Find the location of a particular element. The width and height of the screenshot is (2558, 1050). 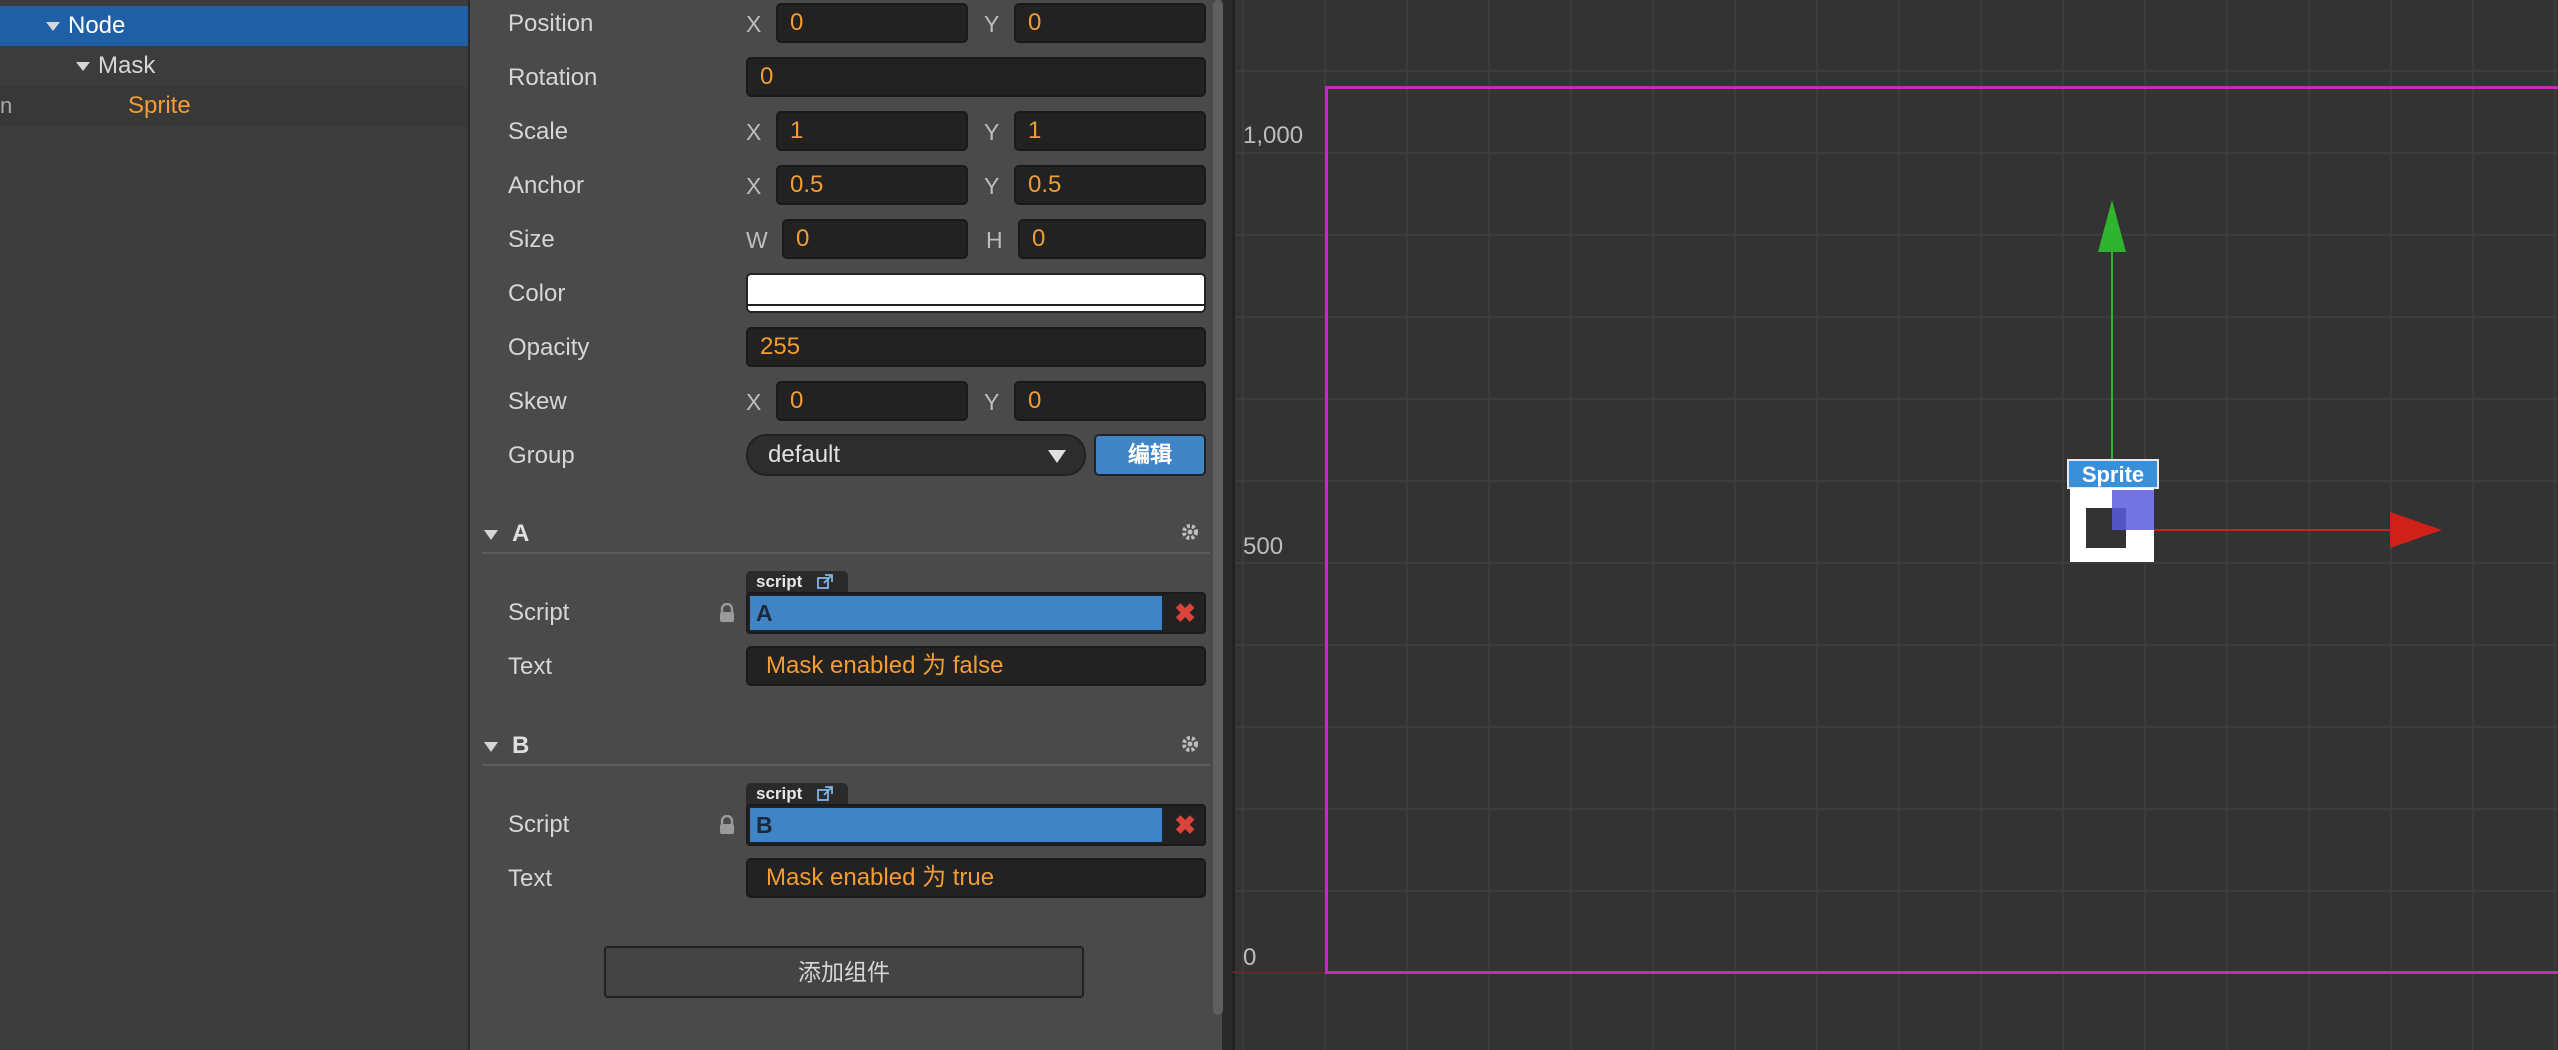

position-y-field: 0 is located at coordinates (1110, 23).